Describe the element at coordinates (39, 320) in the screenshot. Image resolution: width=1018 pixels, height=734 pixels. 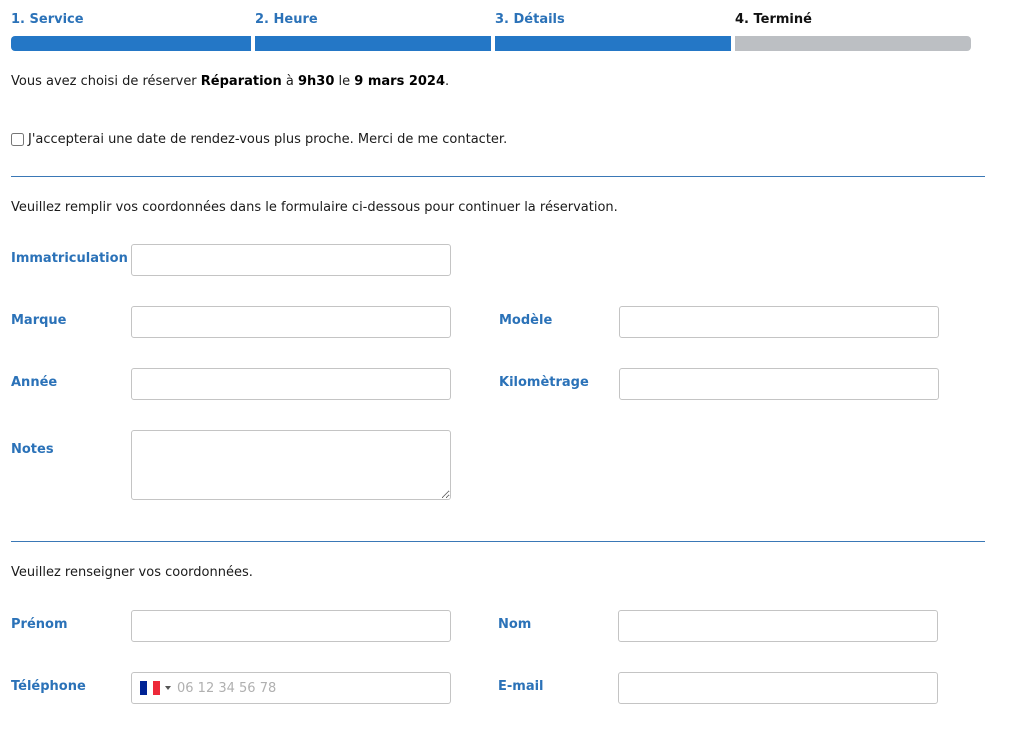
I see `make-label: Marque` at that location.